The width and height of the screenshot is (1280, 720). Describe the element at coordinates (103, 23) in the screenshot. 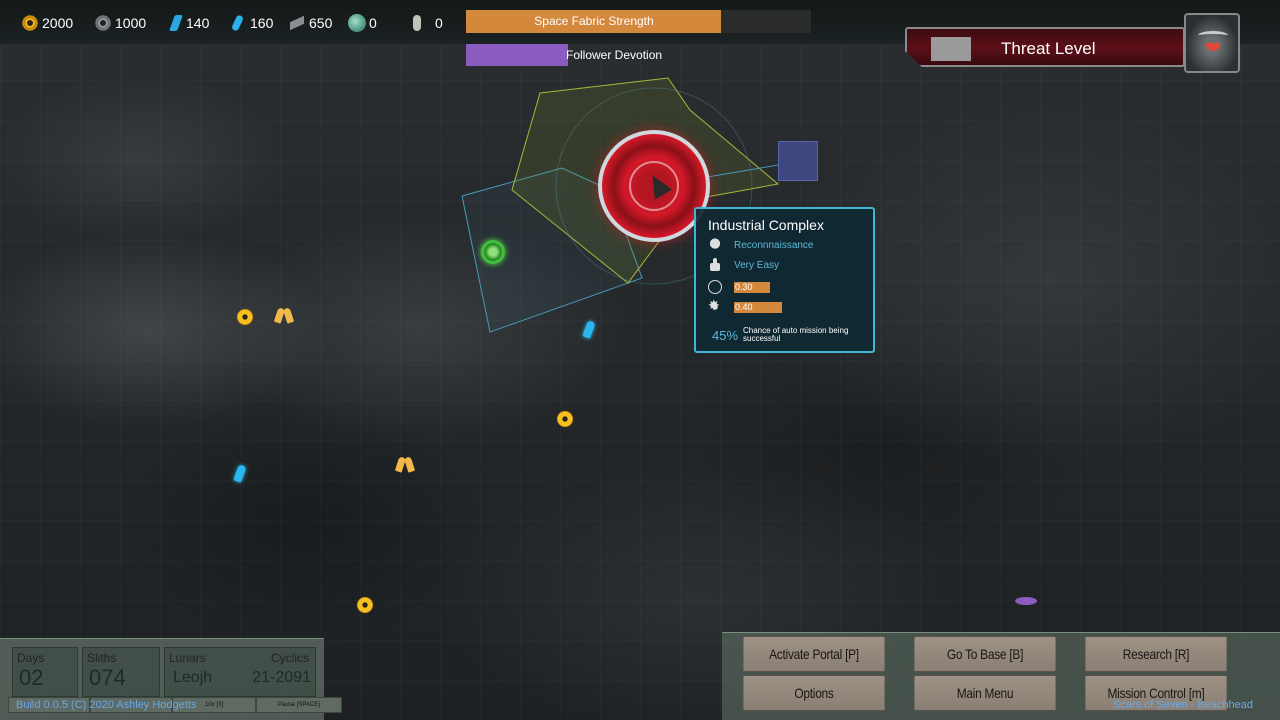

I see `cog-icon` at that location.